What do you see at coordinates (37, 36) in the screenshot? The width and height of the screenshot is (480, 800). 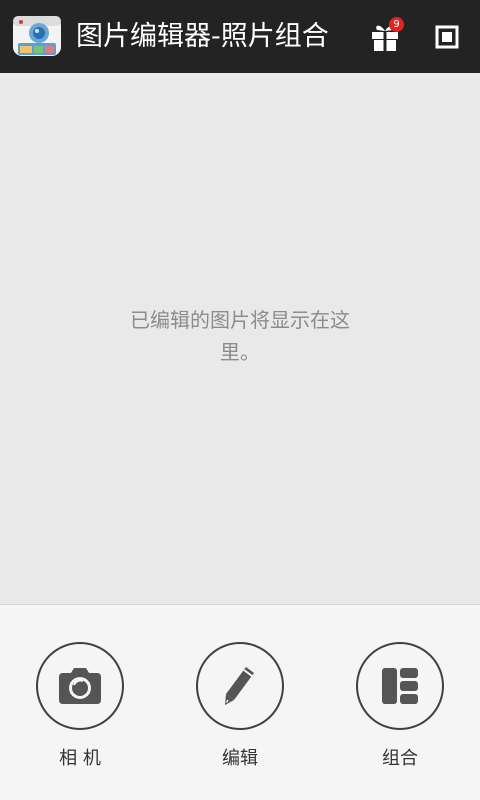 I see `photo-app-icon` at bounding box center [37, 36].